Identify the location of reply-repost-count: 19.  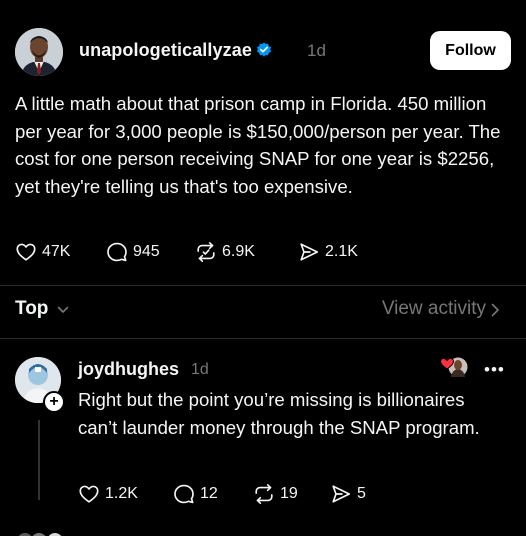
(289, 493).